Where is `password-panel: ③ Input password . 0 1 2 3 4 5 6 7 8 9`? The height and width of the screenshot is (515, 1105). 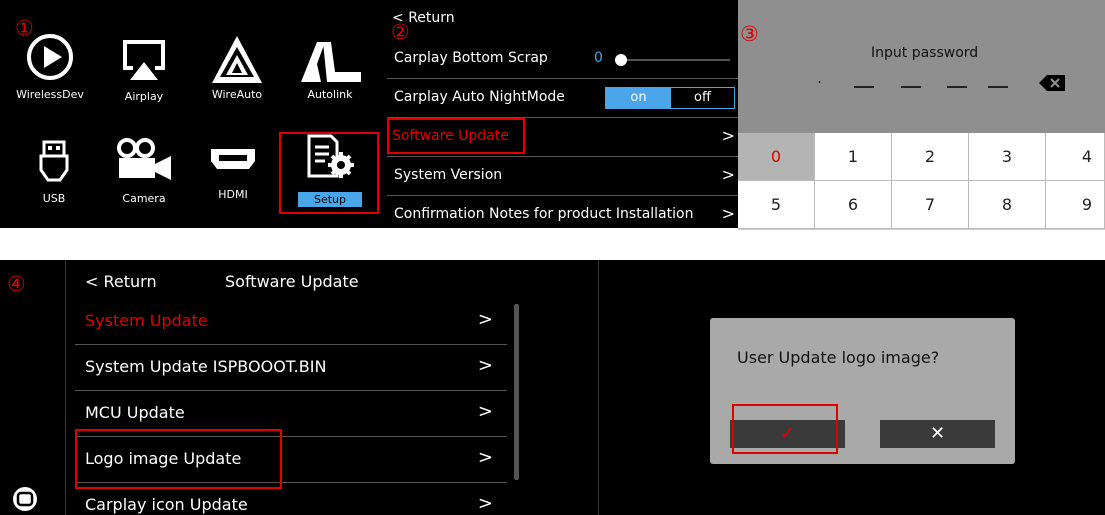 password-panel: ③ Input password . 0 1 2 3 4 5 6 7 8 9 is located at coordinates (921, 115).